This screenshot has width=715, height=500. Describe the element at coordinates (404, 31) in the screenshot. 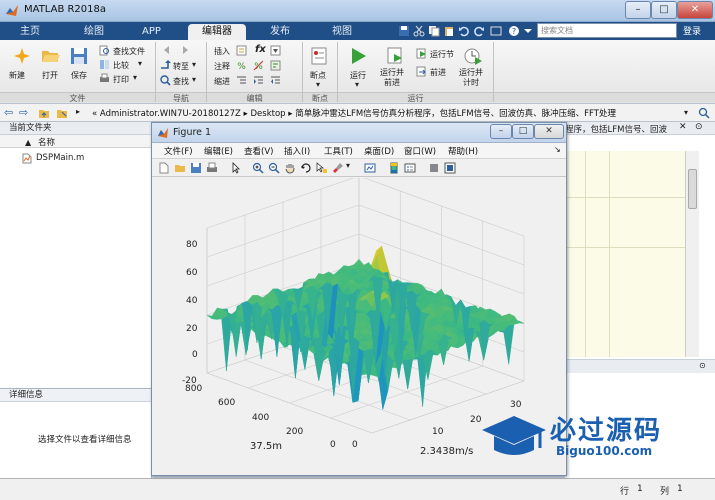

I see `save-quick-icon` at that location.